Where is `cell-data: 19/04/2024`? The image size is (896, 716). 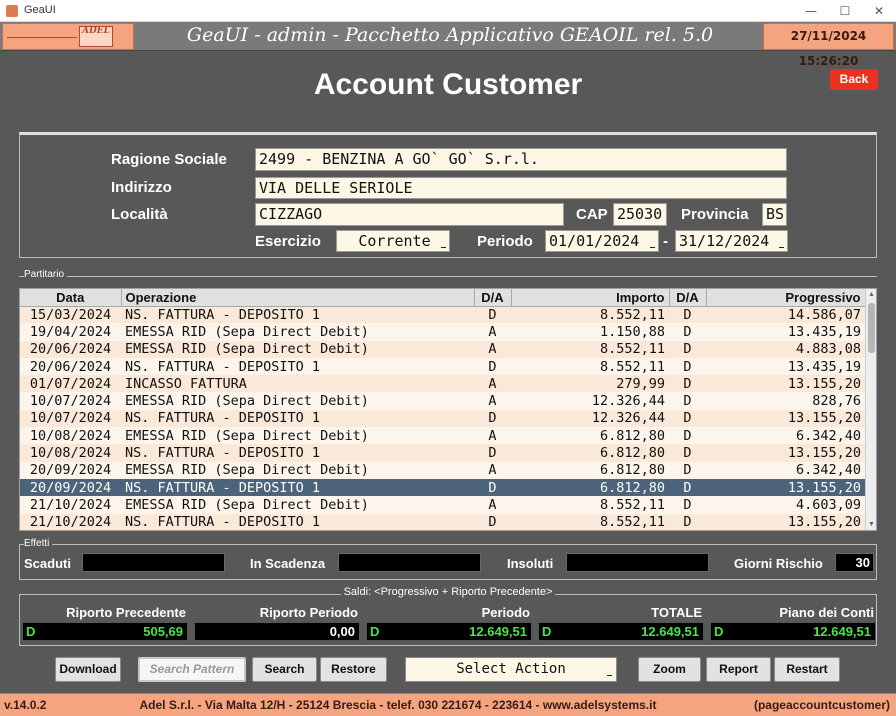 cell-data: 19/04/2024 is located at coordinates (70, 332).